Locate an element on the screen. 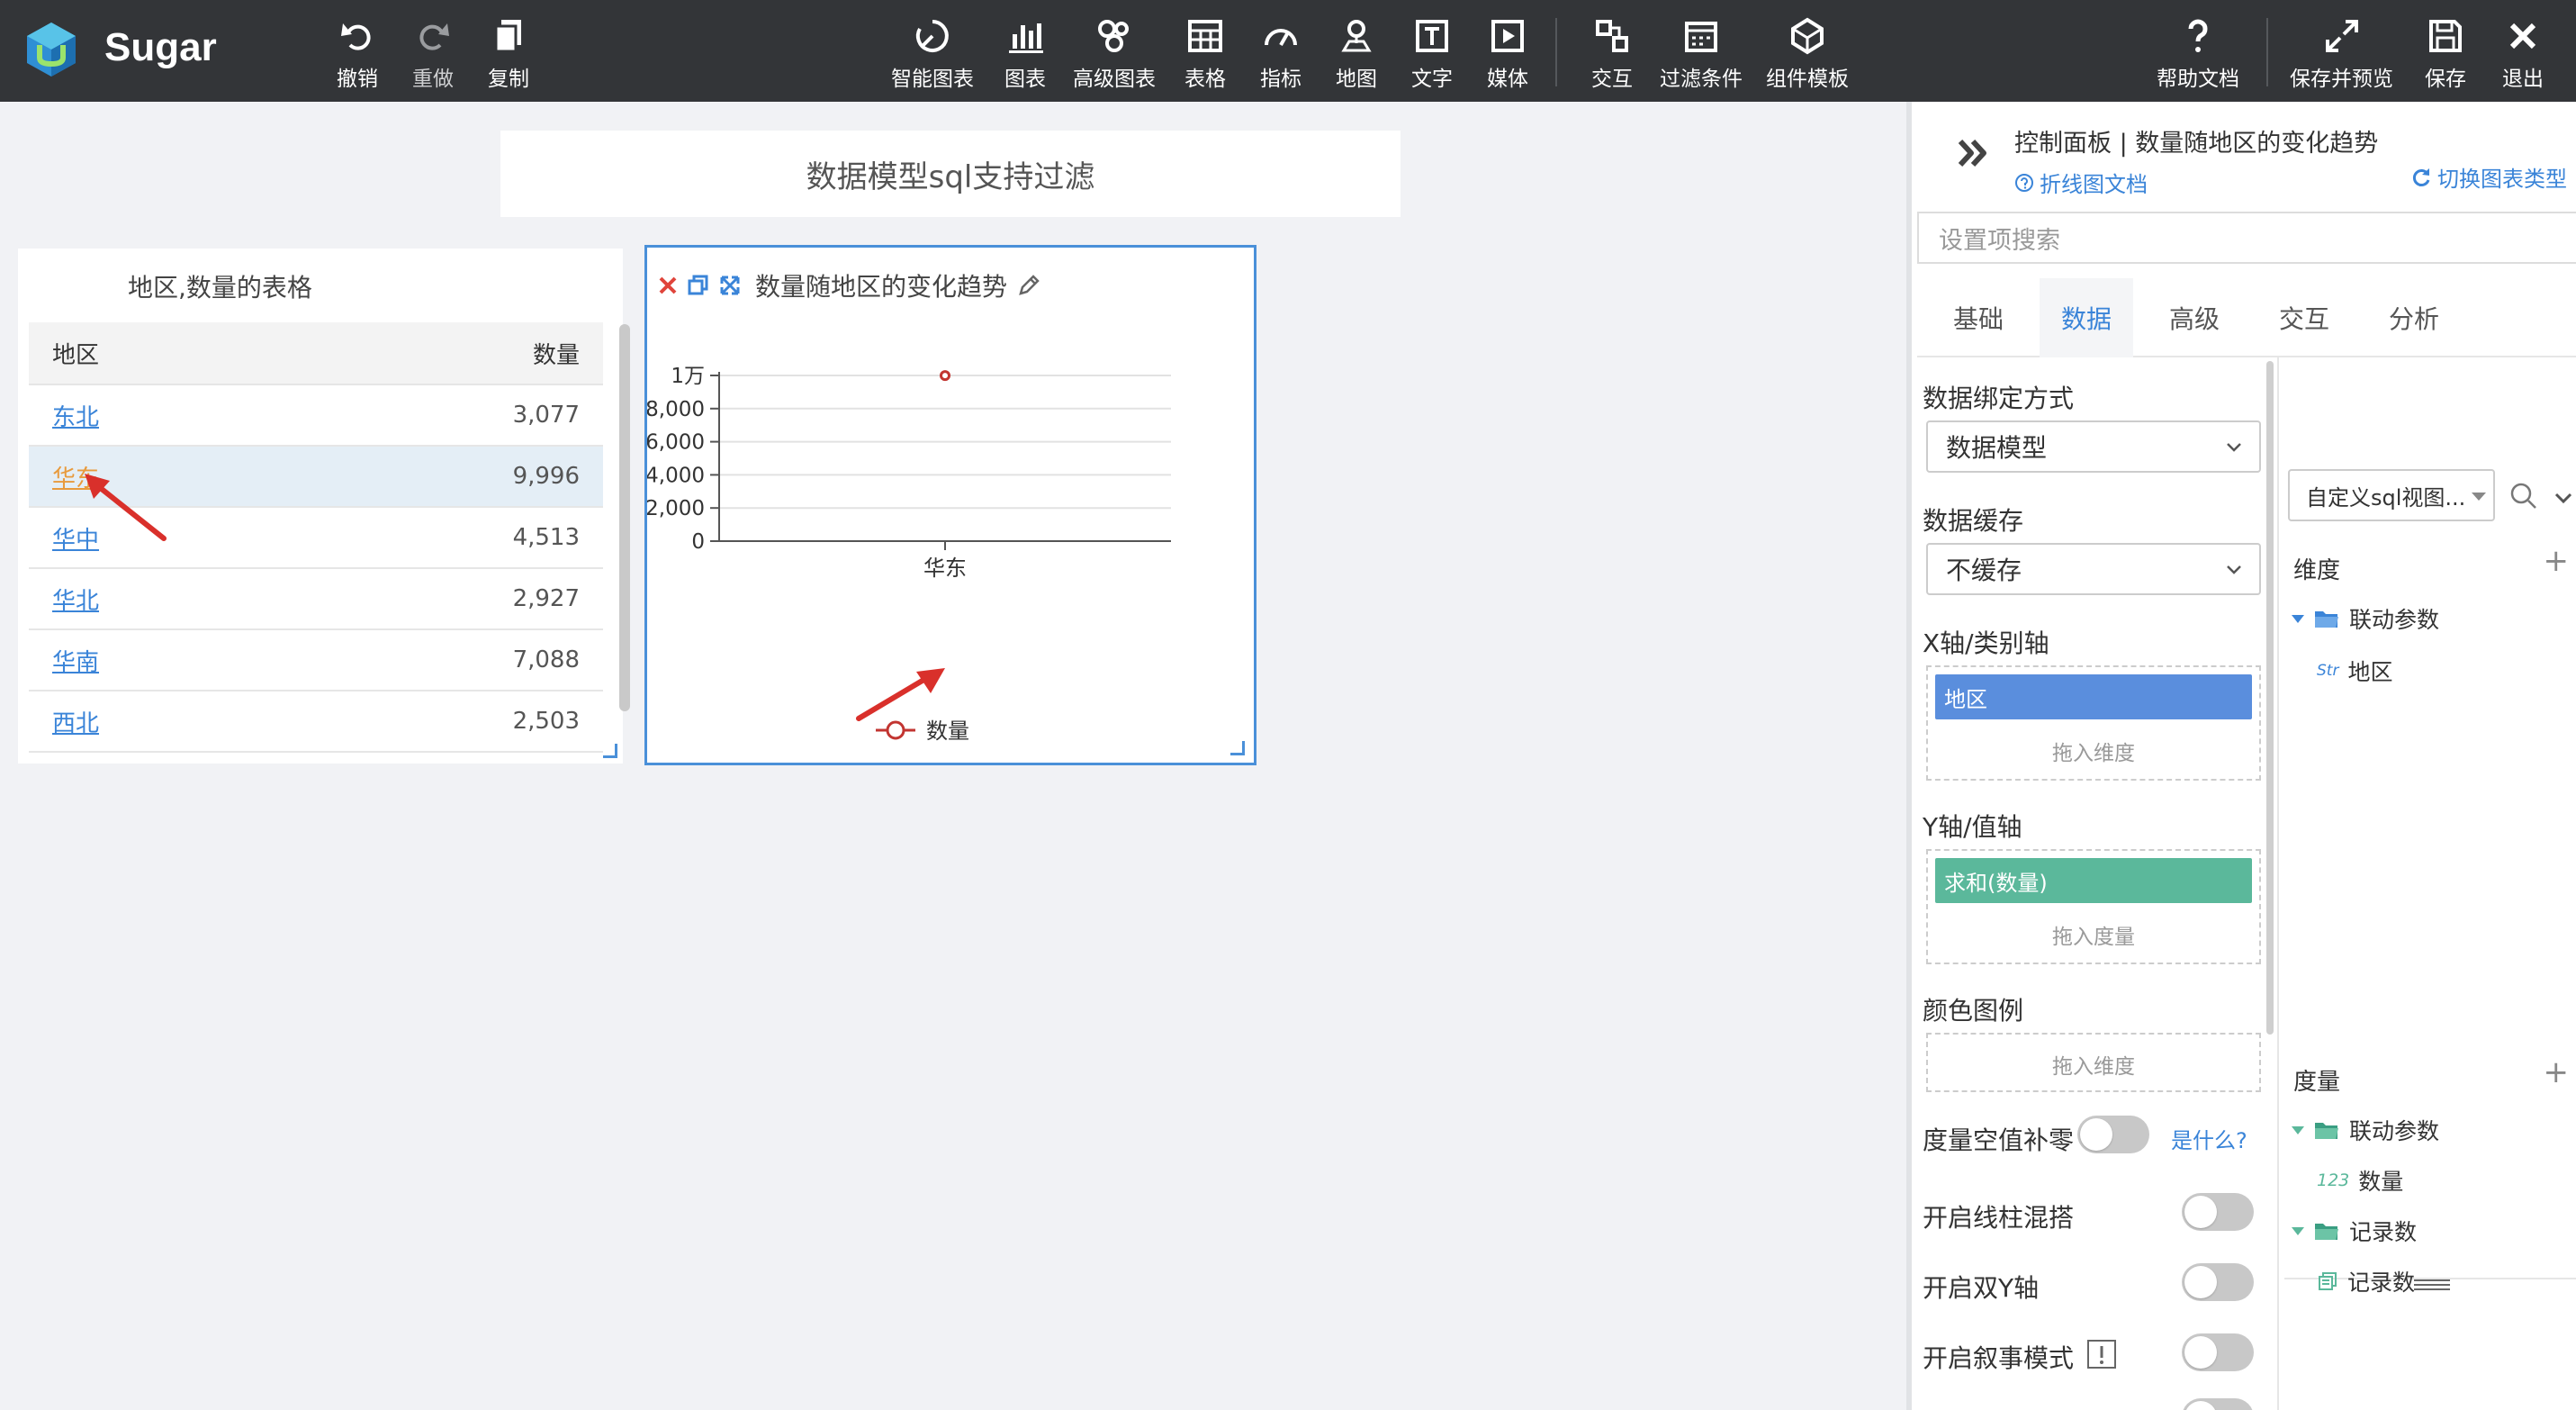 Image resolution: width=2576 pixels, height=1410 pixels. column-header-quantity: 数量 is located at coordinates (556, 353).